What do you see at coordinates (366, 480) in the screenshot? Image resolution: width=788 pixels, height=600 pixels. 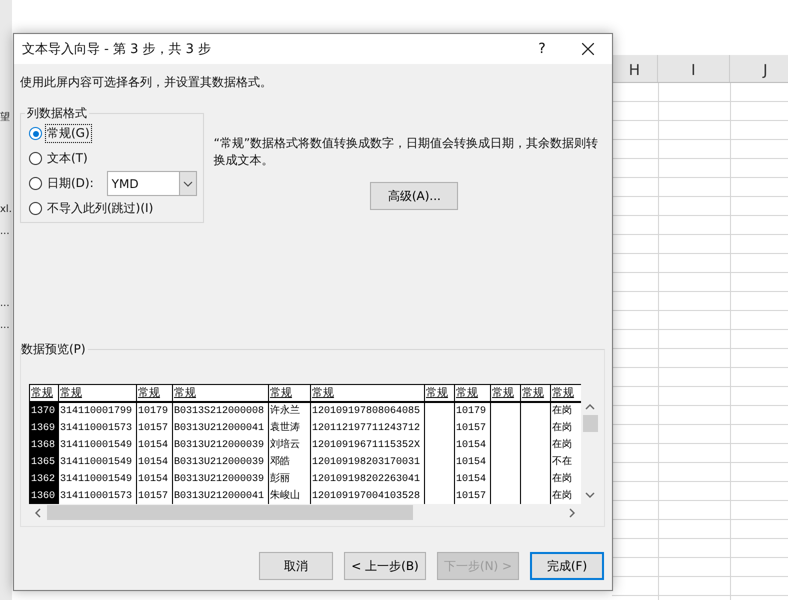 I see `table-cell-text: 120109198202263041` at bounding box center [366, 480].